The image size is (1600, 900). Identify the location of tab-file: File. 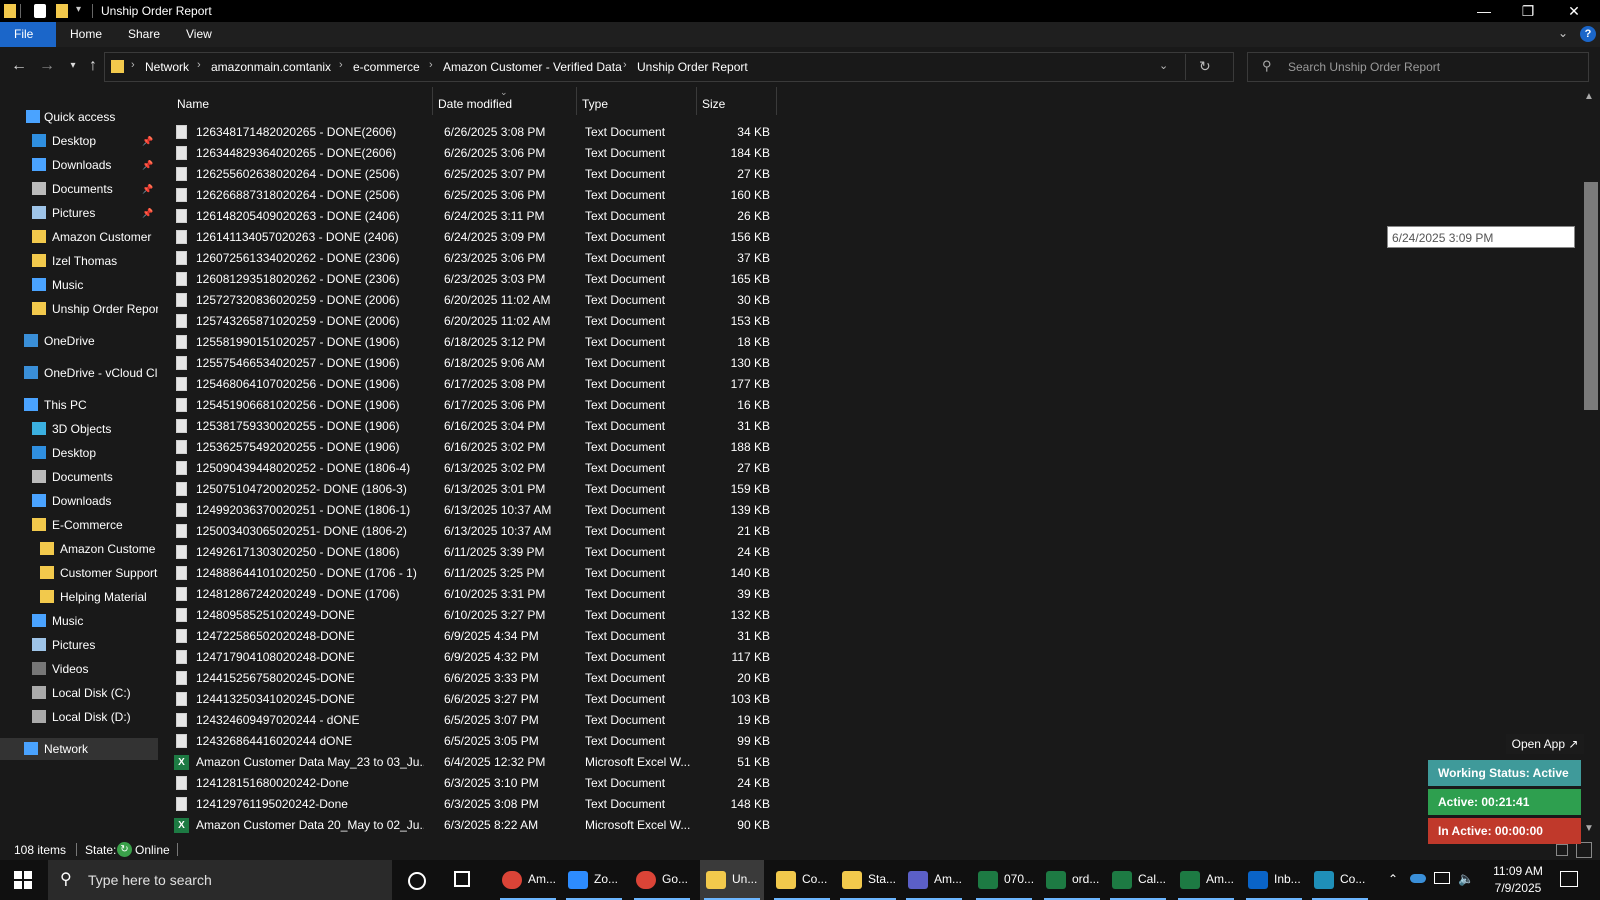
(28, 34).